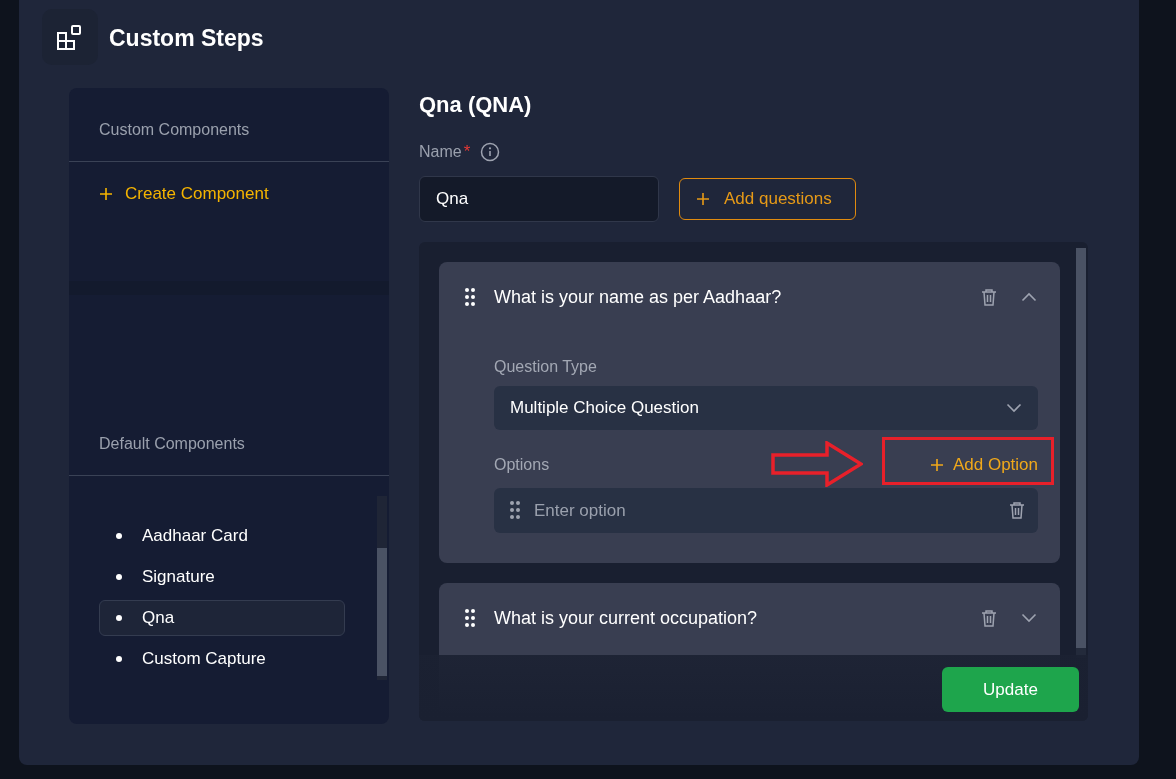 This screenshot has height=779, width=1176. What do you see at coordinates (983, 465) in the screenshot?
I see `add-option-button: Add Option` at bounding box center [983, 465].